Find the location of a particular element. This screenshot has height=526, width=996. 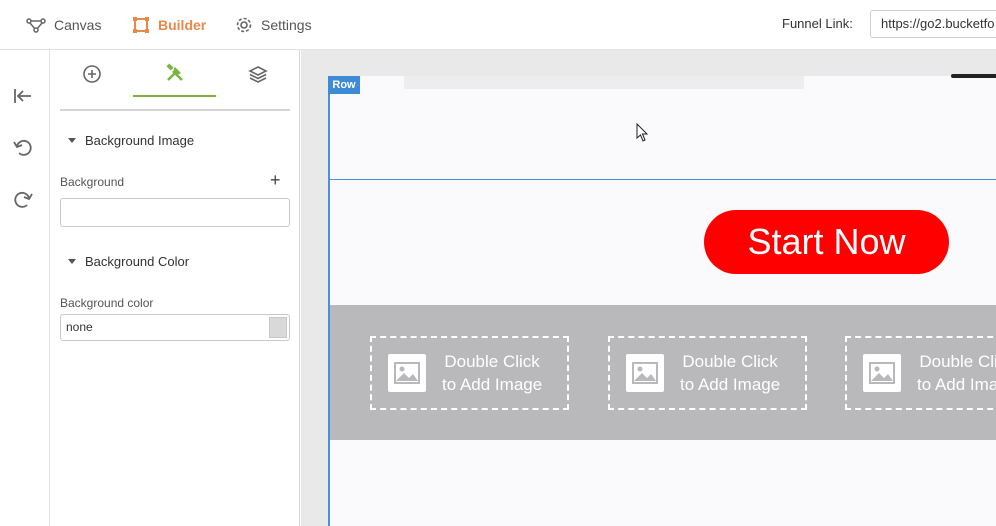

nav-settings: Settings is located at coordinates (273, 25).